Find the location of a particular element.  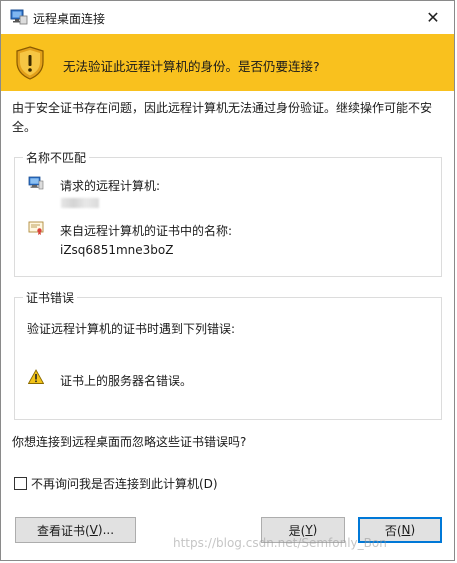

redacted-computer-name is located at coordinates (80, 203).